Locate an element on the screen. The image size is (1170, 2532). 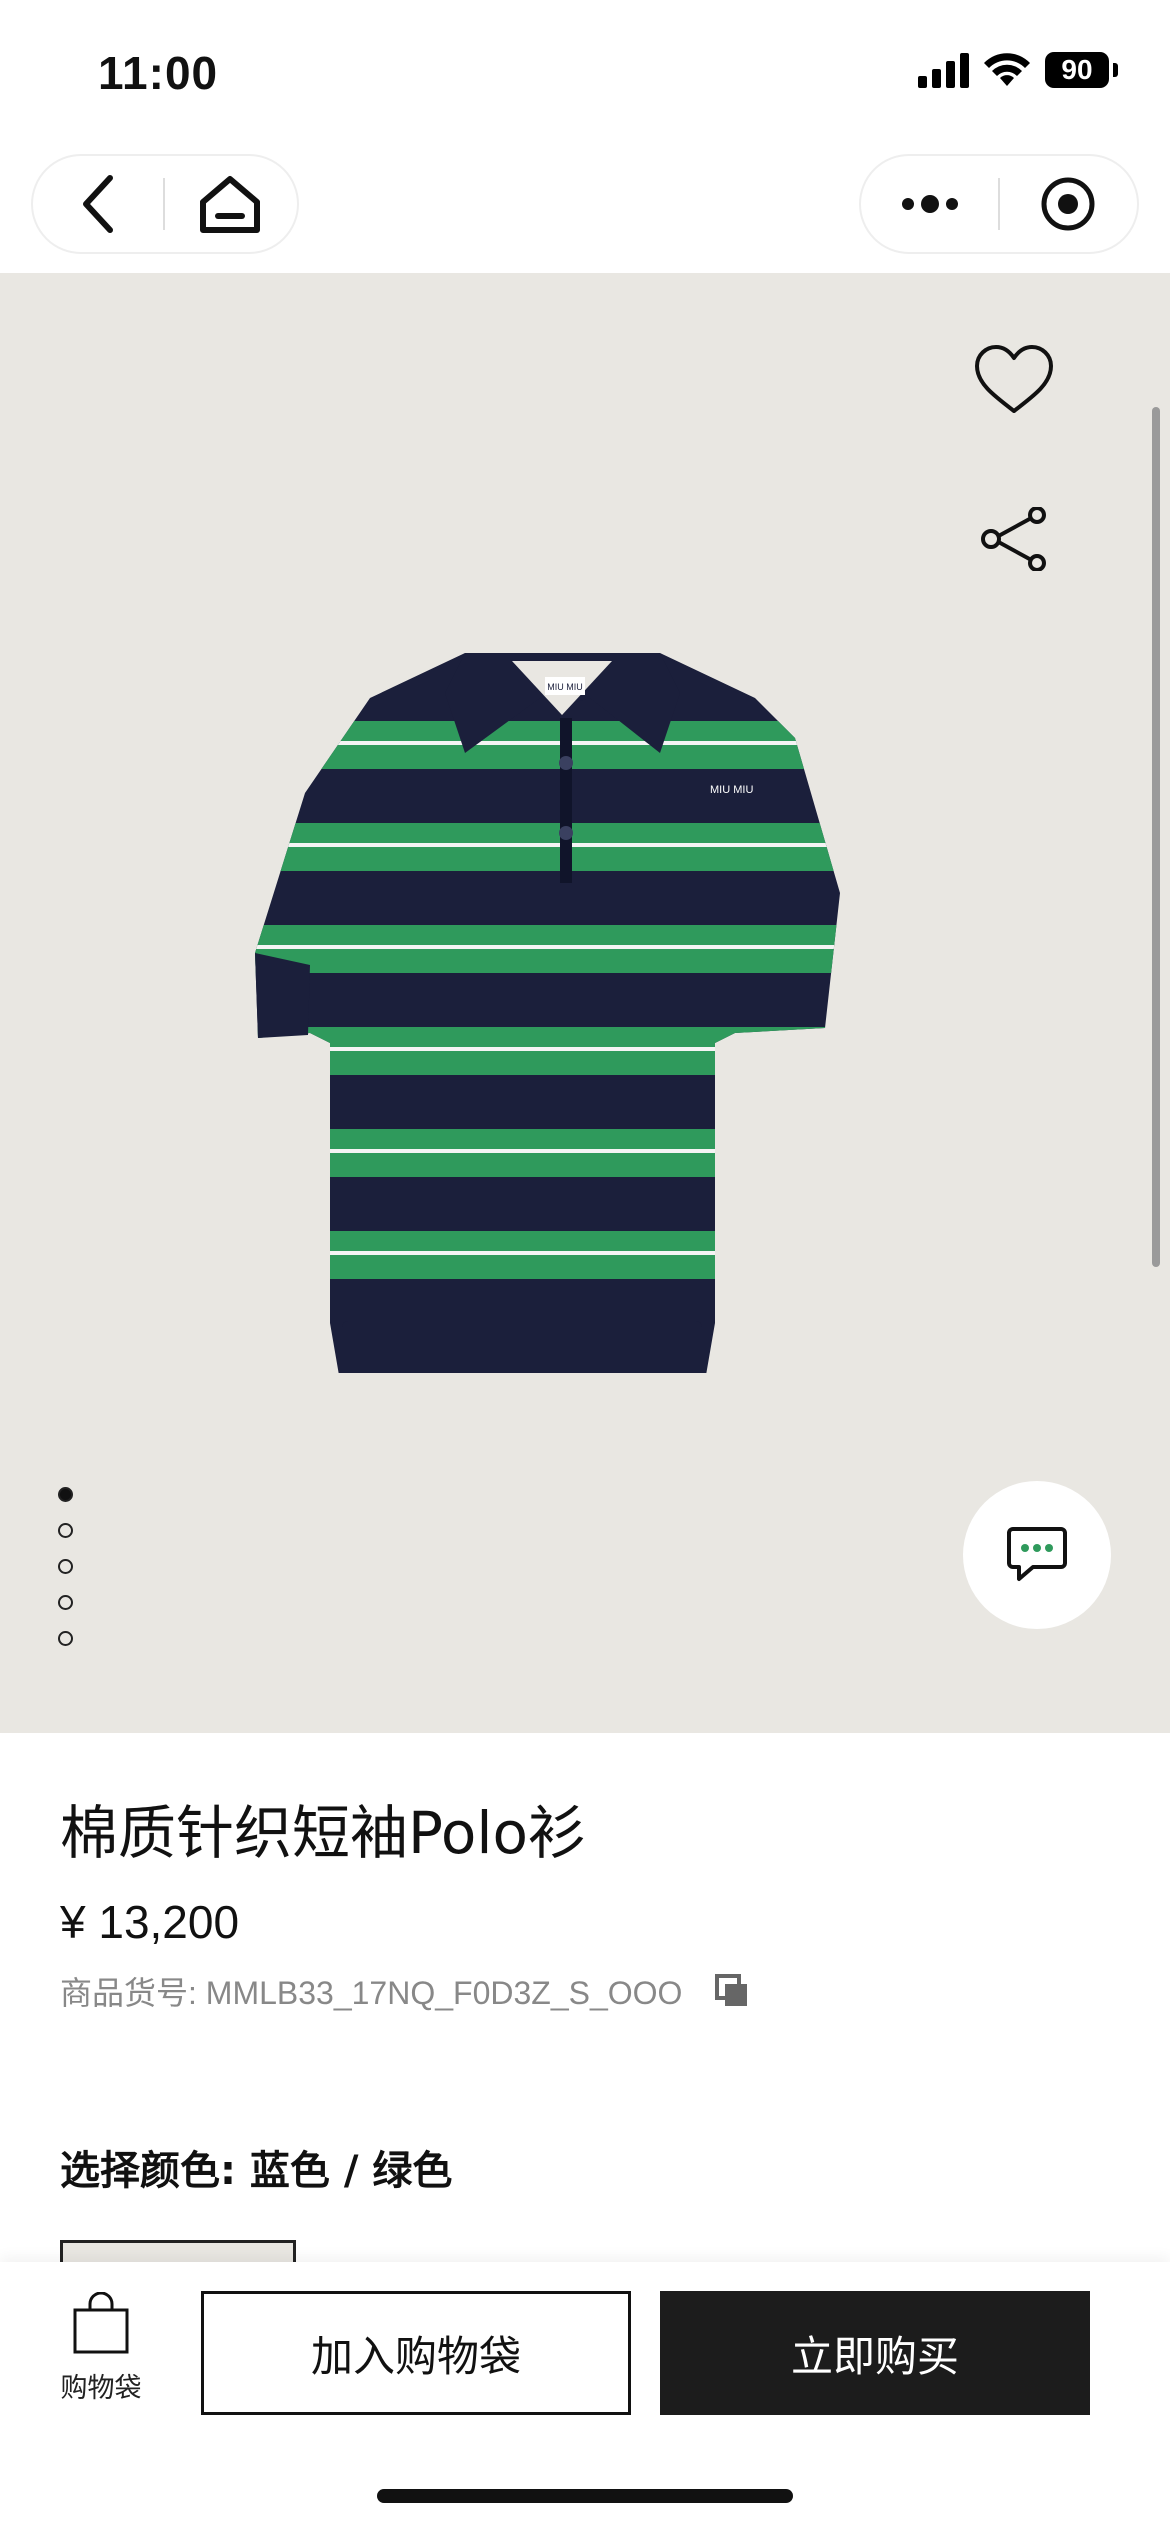
share-icon is located at coordinates (1013, 539).